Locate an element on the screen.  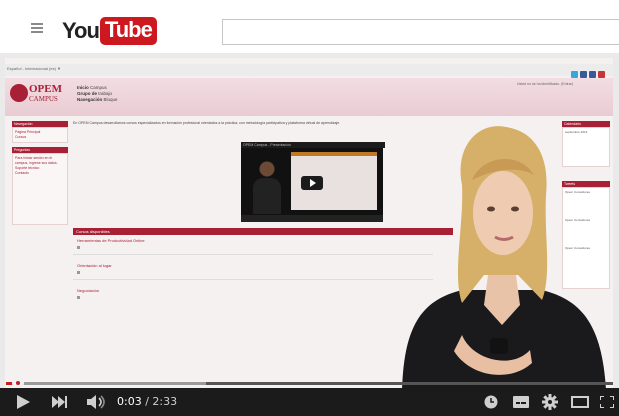
next-icon is located at coordinates (59, 402).